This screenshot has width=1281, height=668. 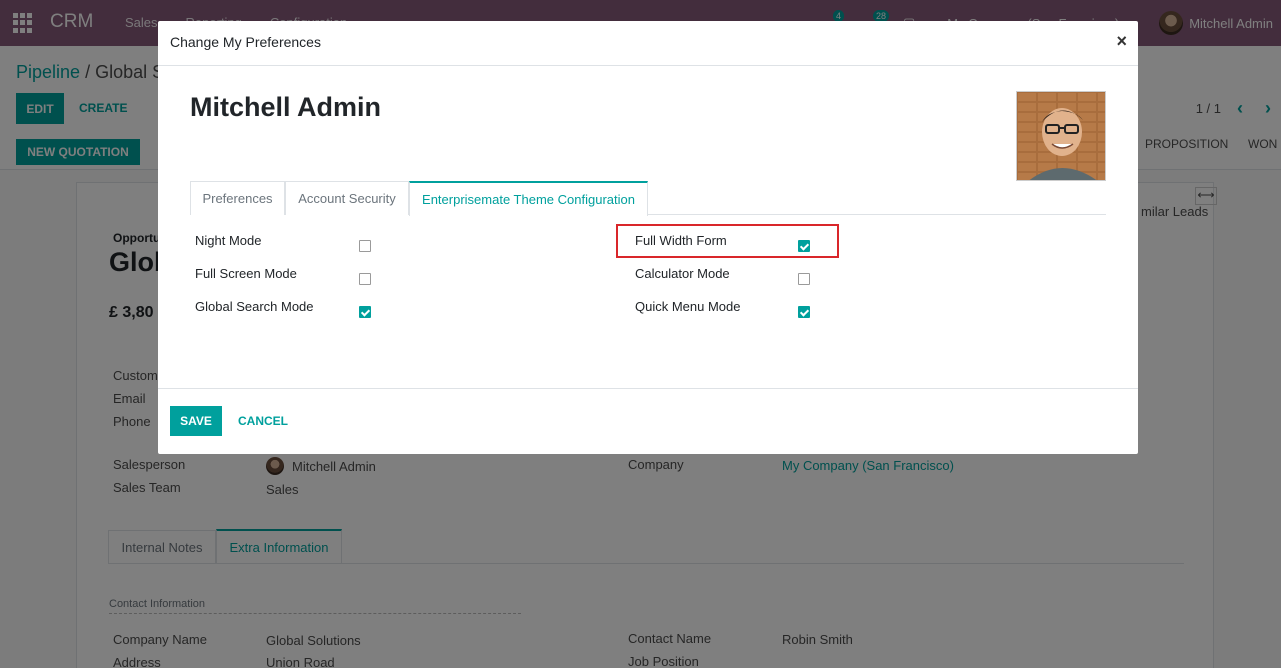 I want to click on dialog-footer: SAVE CANCEL, so click(x=648, y=421).